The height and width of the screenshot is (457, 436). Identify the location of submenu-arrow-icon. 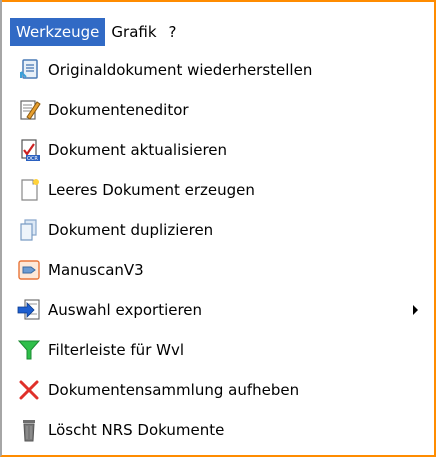
(415, 310).